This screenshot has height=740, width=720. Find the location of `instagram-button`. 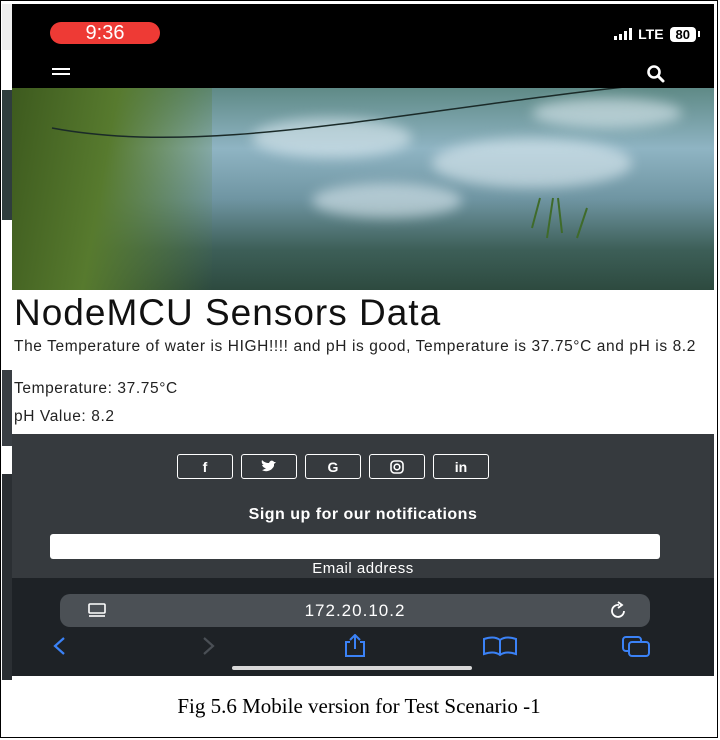

instagram-button is located at coordinates (397, 466).